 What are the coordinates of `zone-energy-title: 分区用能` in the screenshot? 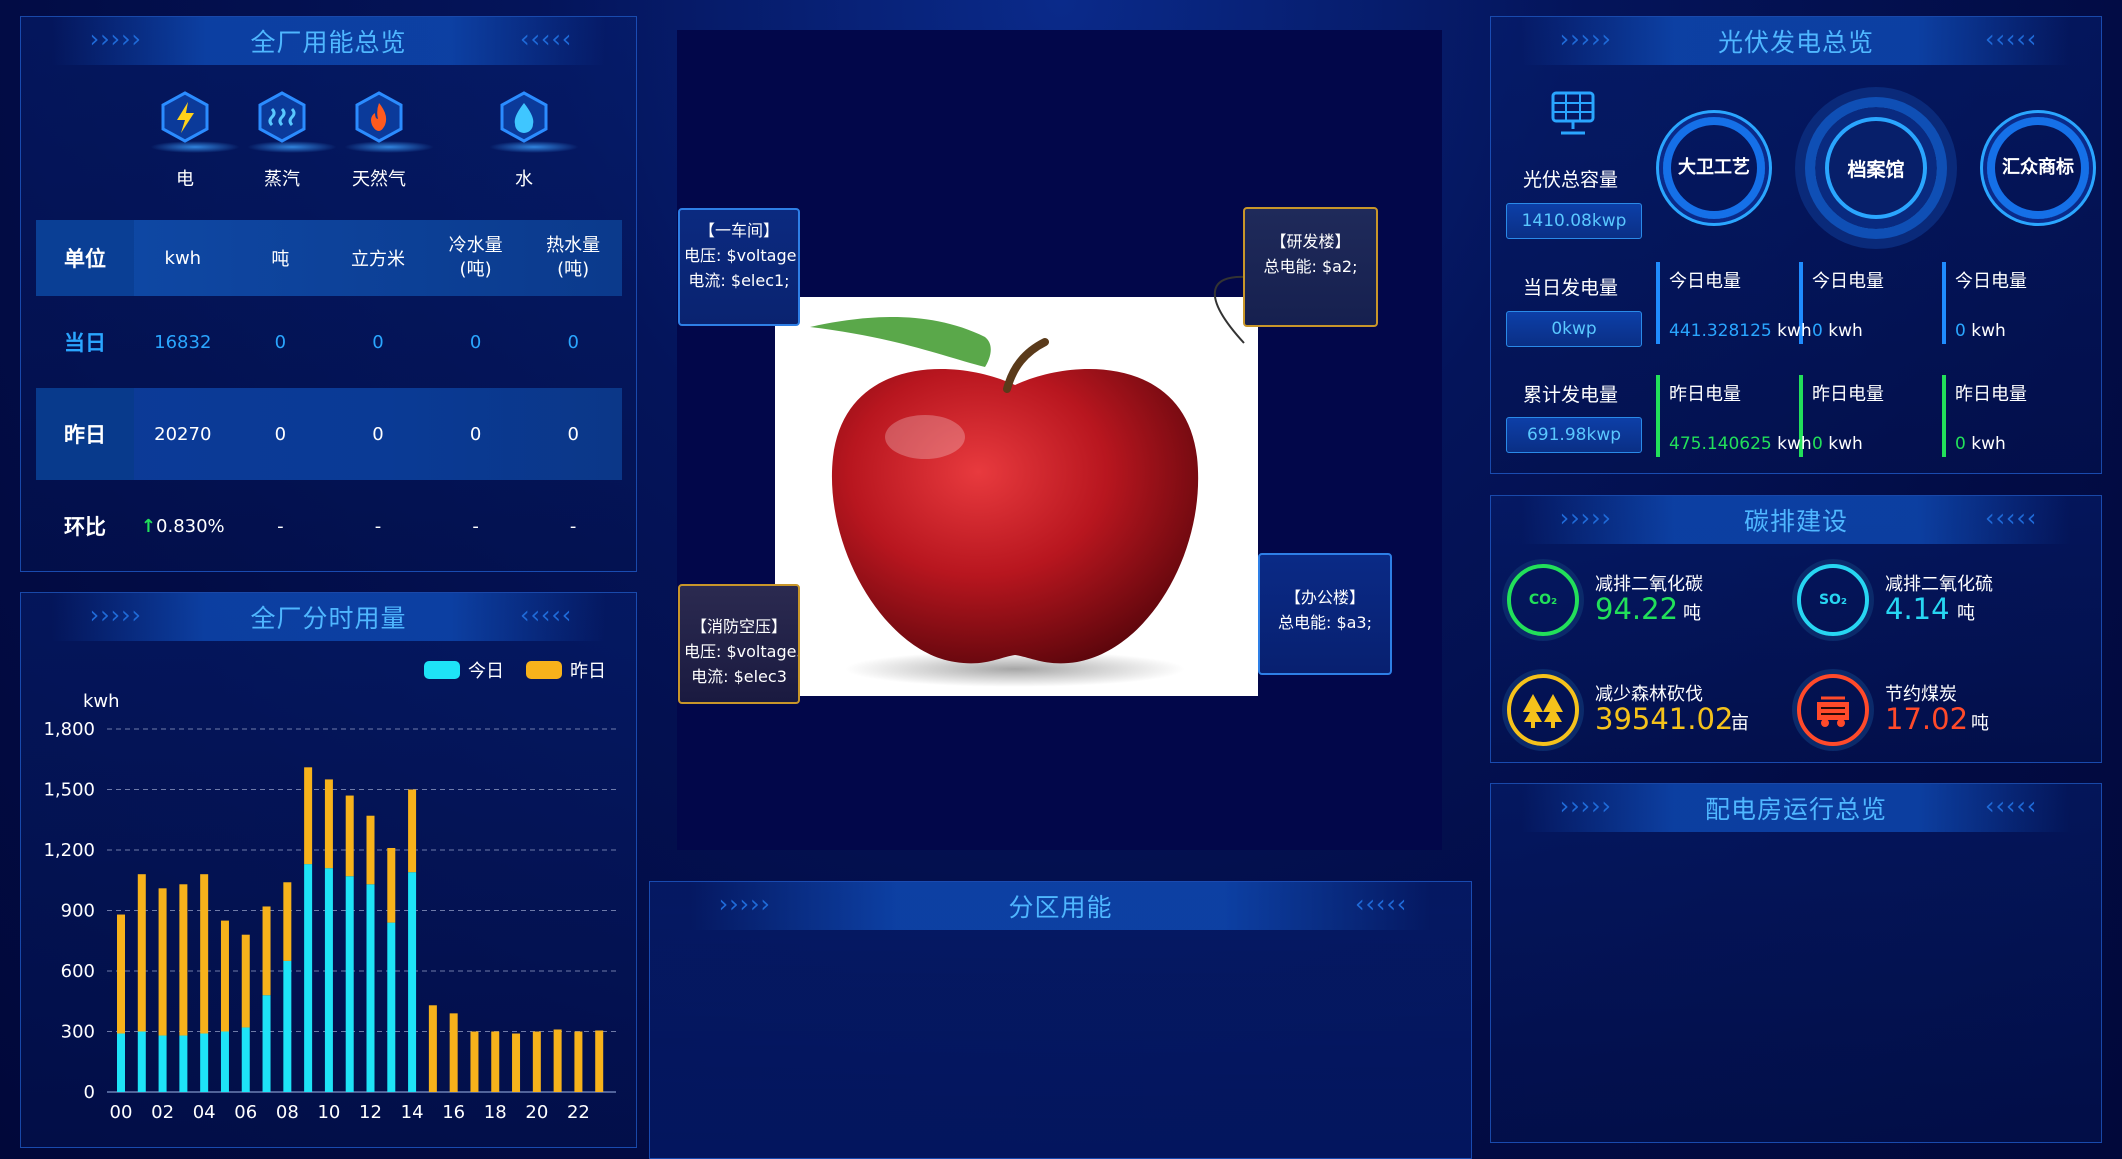 It's located at (1060, 907).